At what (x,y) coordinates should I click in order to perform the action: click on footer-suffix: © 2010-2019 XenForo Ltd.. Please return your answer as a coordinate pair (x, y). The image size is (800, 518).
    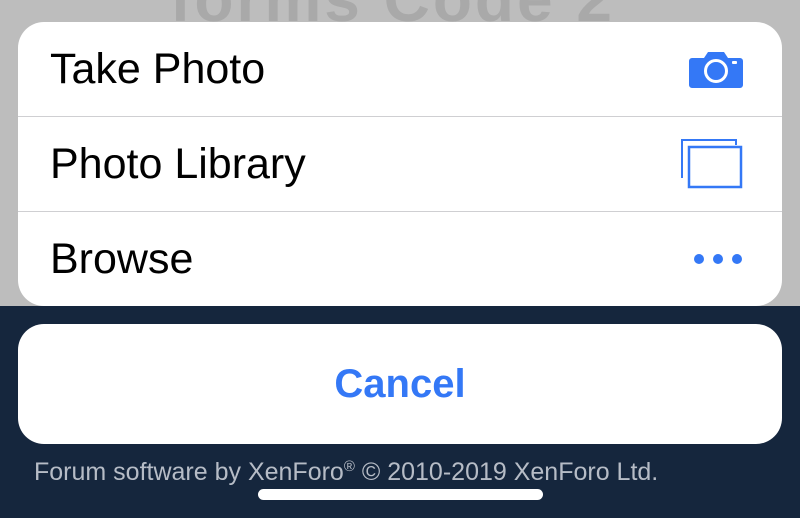
    Looking at the image, I should click on (506, 472).